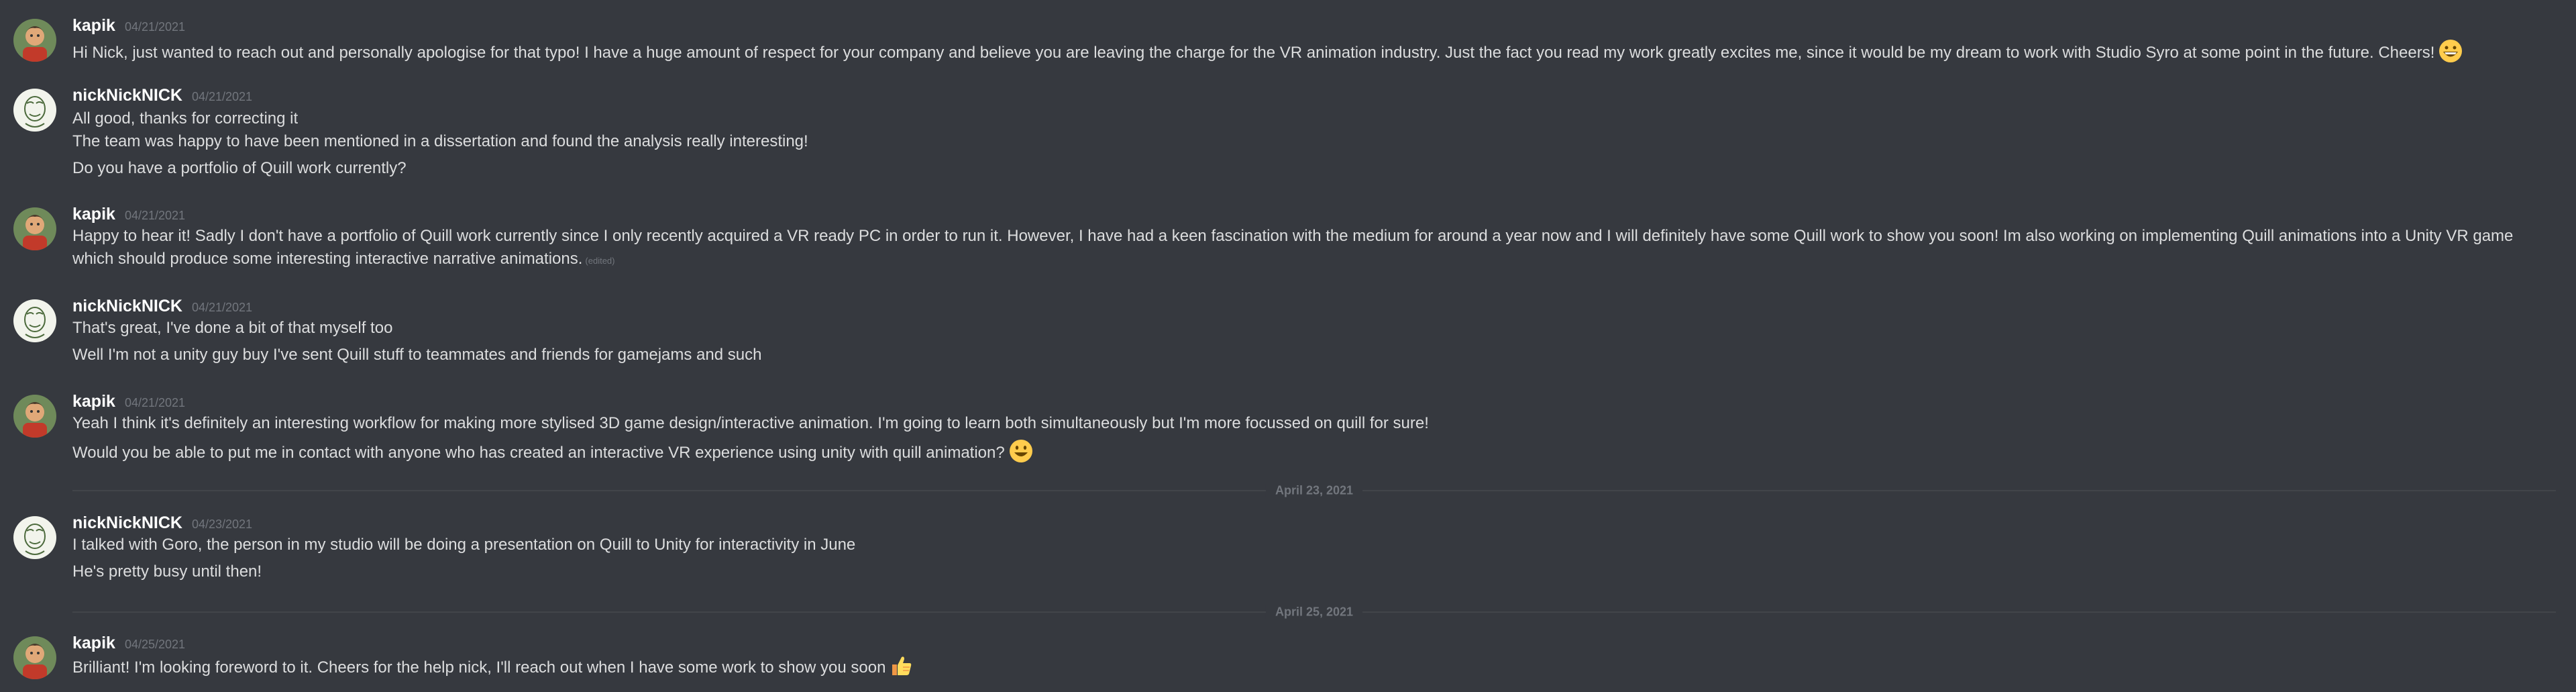 Image resolution: width=2576 pixels, height=692 pixels. Describe the element at coordinates (2450, 51) in the screenshot. I see `grinning-face-icon` at that location.